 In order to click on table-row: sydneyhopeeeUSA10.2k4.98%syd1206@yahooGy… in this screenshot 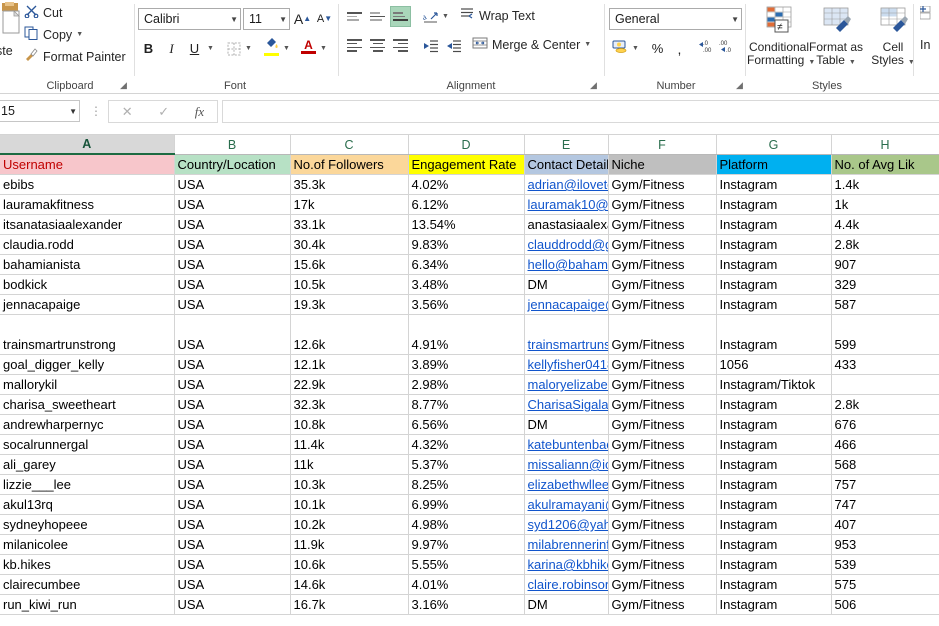, I will do `click(469, 524)`.